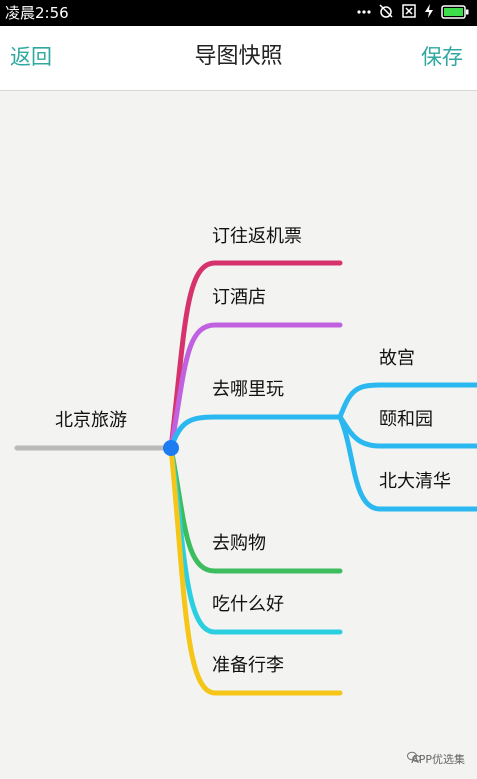 This screenshot has width=477, height=779. Describe the element at coordinates (409, 13) in the screenshot. I see `sim-off-icon` at that location.